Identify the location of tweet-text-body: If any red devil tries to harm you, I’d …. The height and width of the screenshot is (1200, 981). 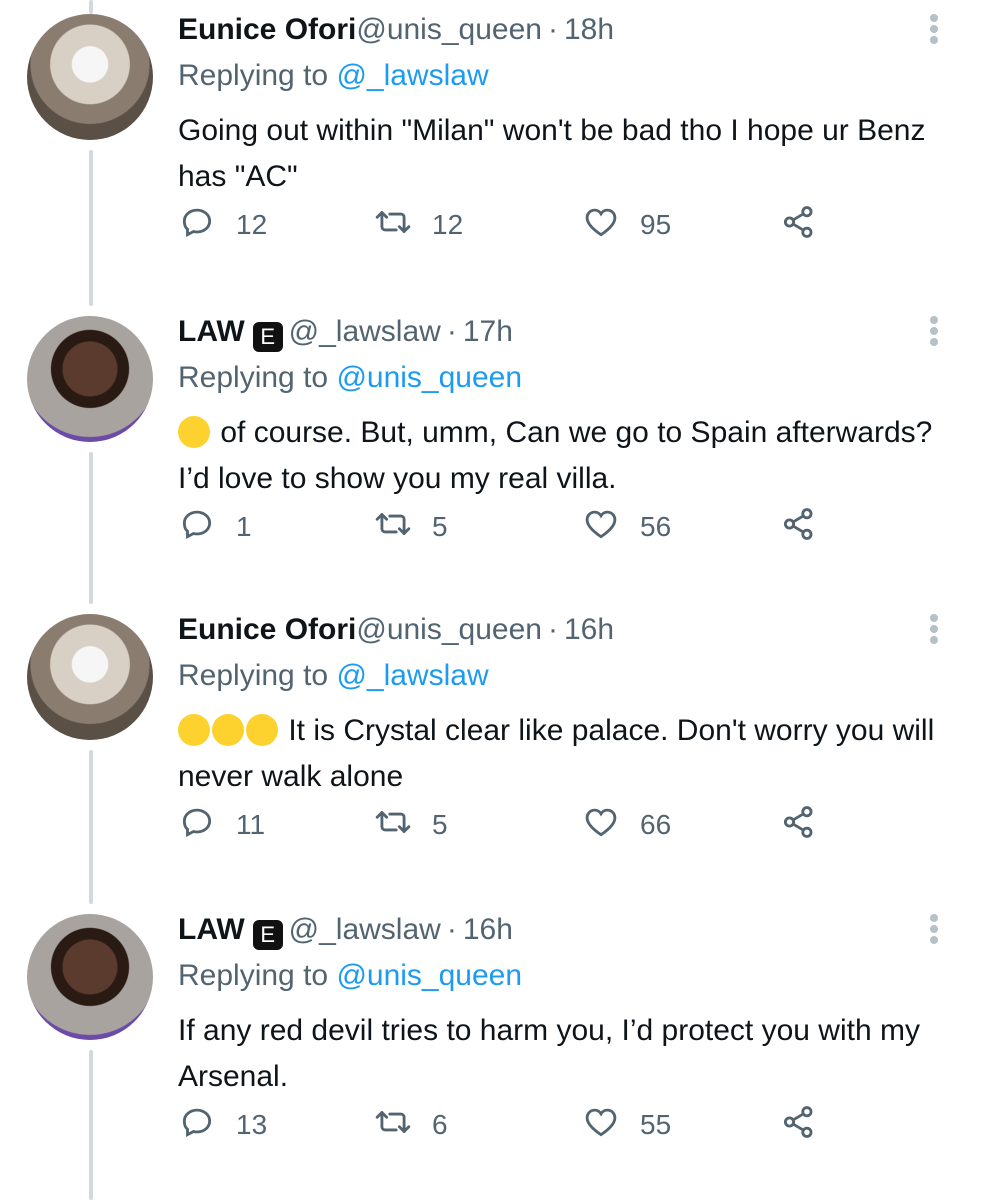
(549, 1053).